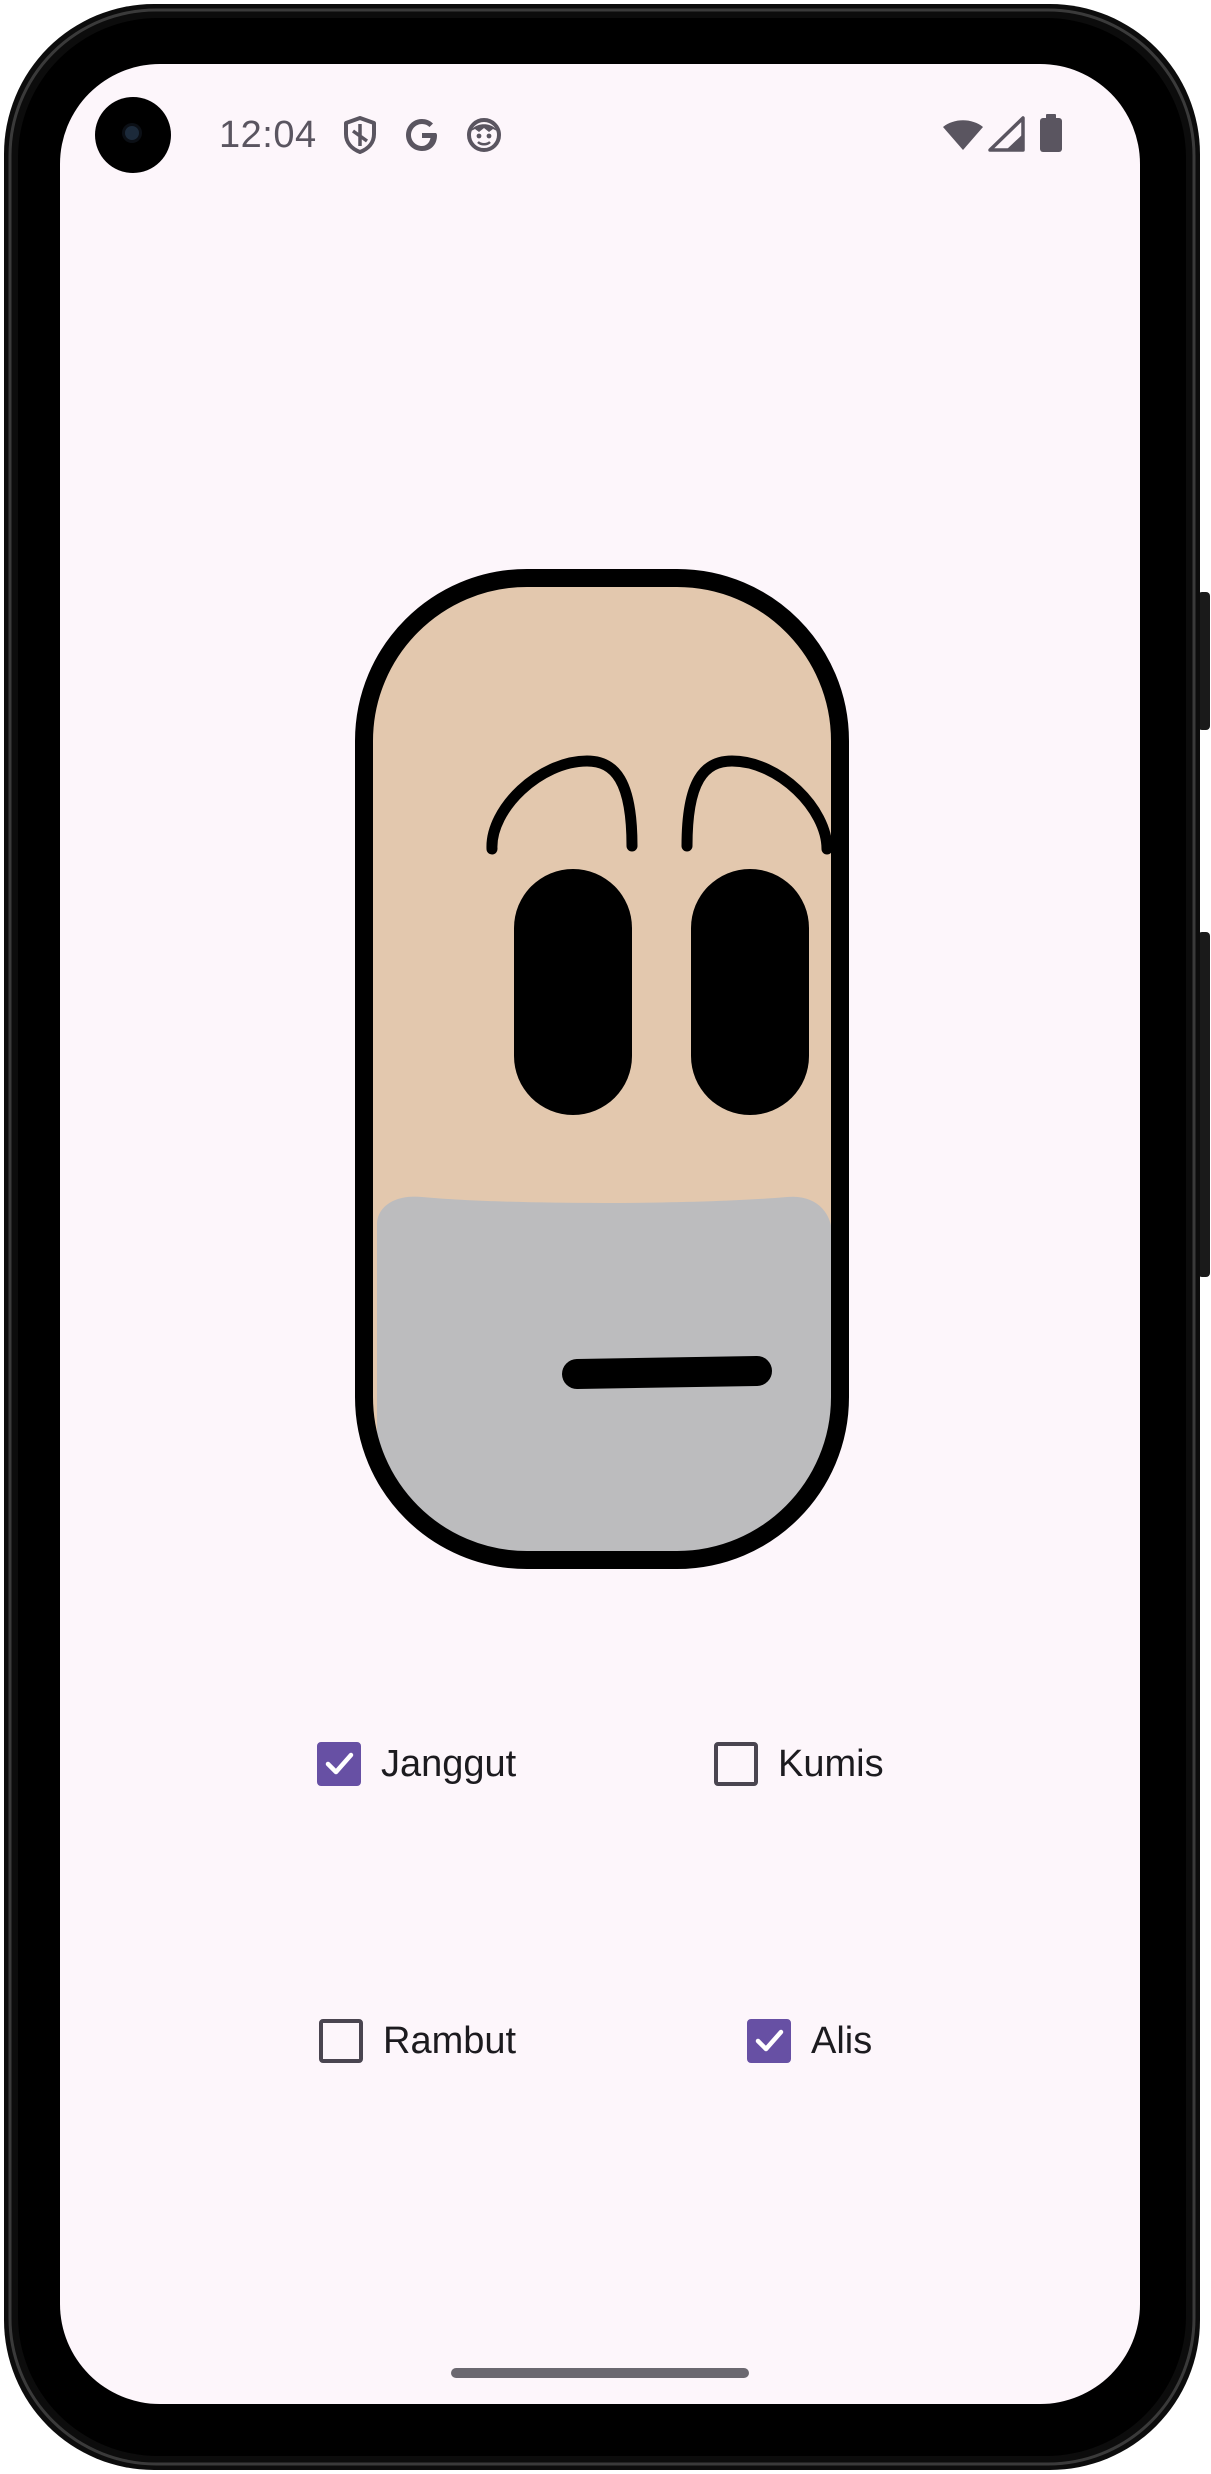 This screenshot has height=2474, width=1211. I want to click on mouth, so click(667, 1372).